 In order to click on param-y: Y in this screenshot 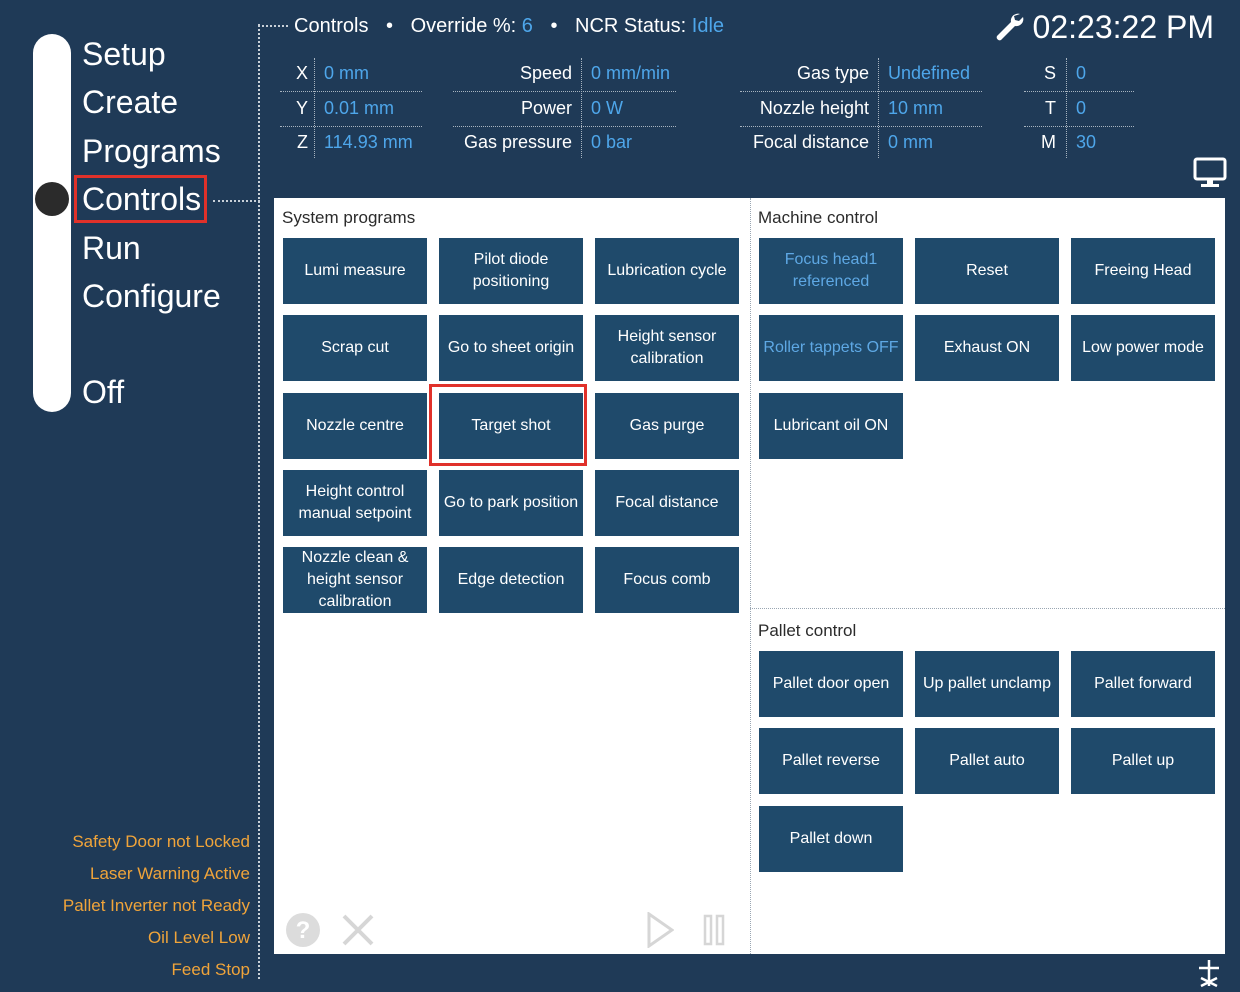, I will do `click(294, 109)`.